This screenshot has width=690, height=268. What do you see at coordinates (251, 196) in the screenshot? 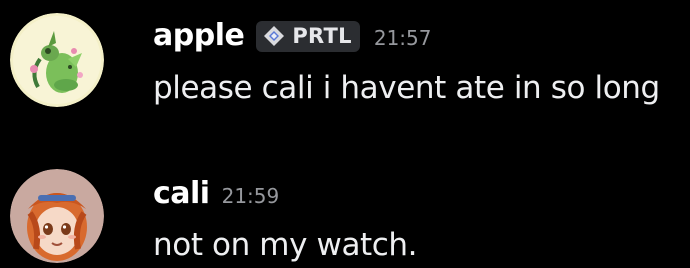
I see `timestamp: 21:59` at bounding box center [251, 196].